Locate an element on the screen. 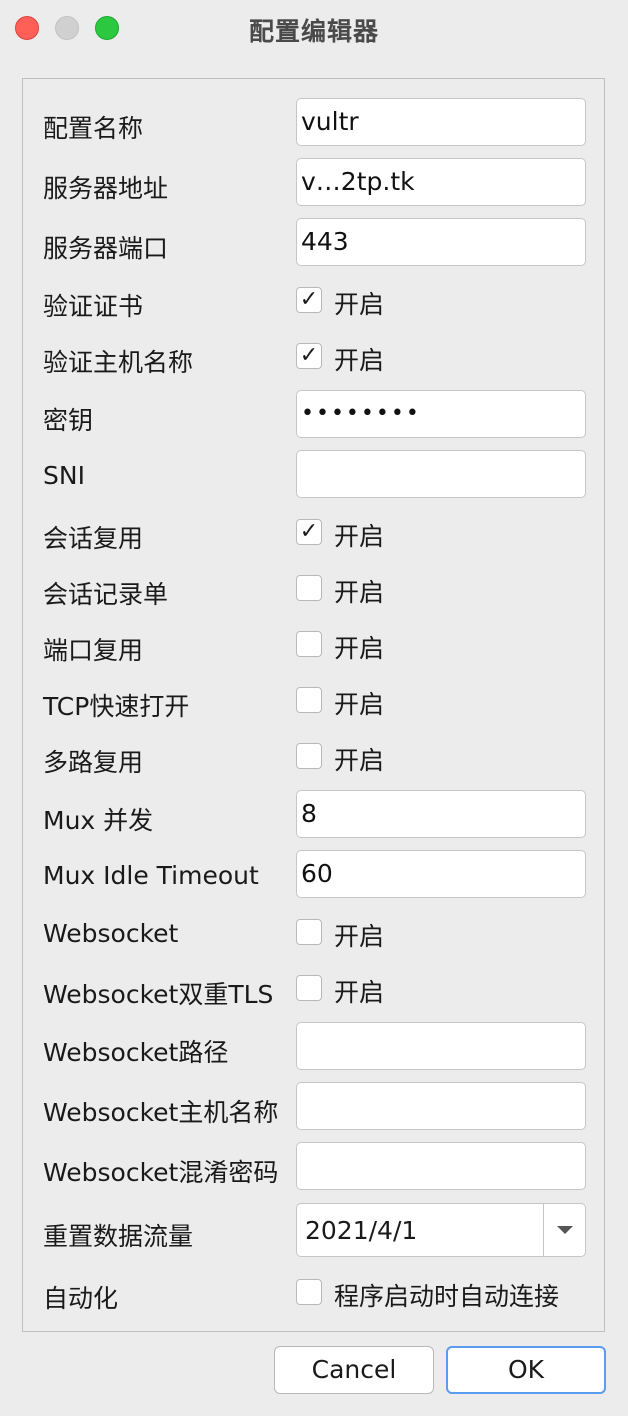 The width and height of the screenshot is (628, 1416). websocket-path-label: Websocket路径 is located at coordinates (136, 1052).